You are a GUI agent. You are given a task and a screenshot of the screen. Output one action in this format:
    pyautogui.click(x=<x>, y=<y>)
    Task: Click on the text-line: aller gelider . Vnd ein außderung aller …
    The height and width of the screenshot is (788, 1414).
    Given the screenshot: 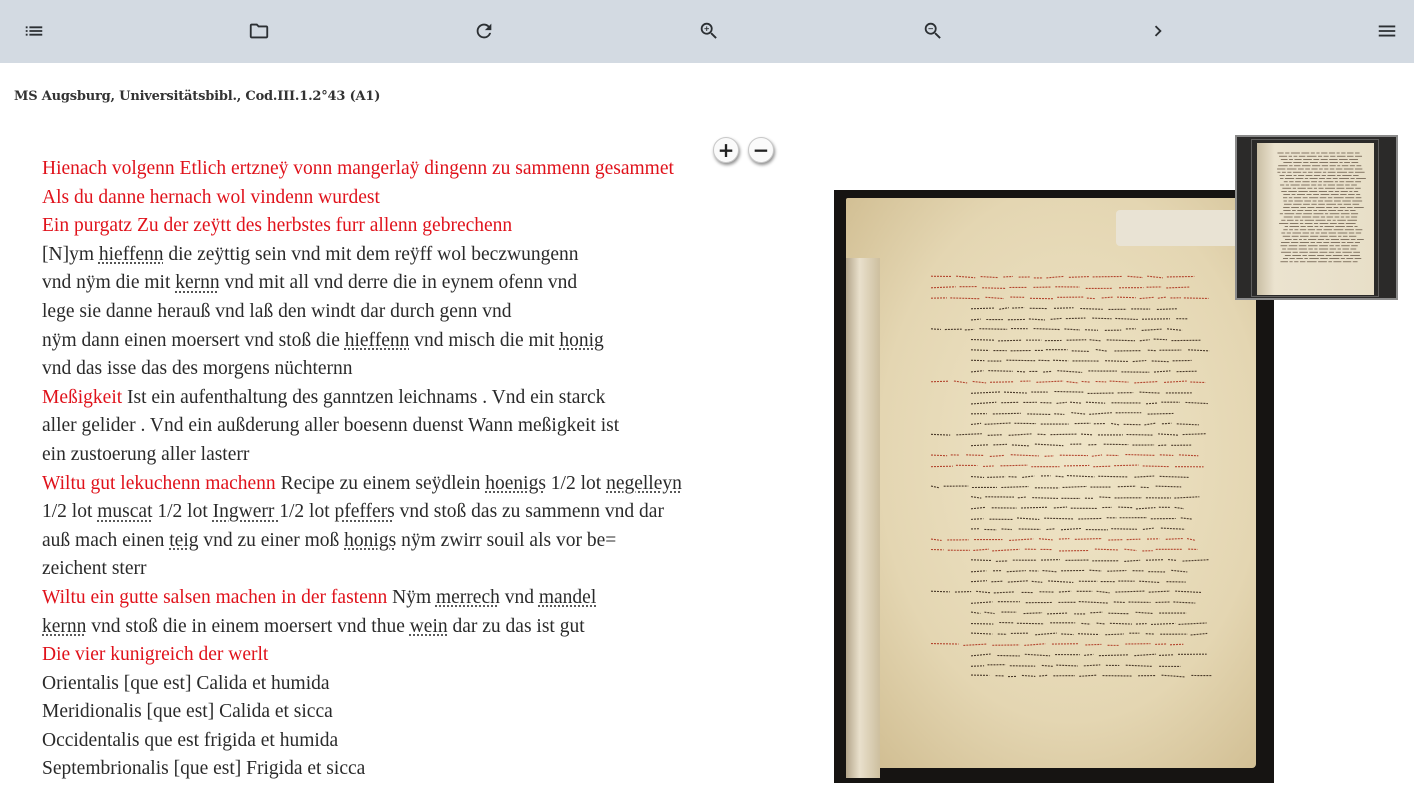 What is the action you would take?
    pyautogui.click(x=387, y=426)
    